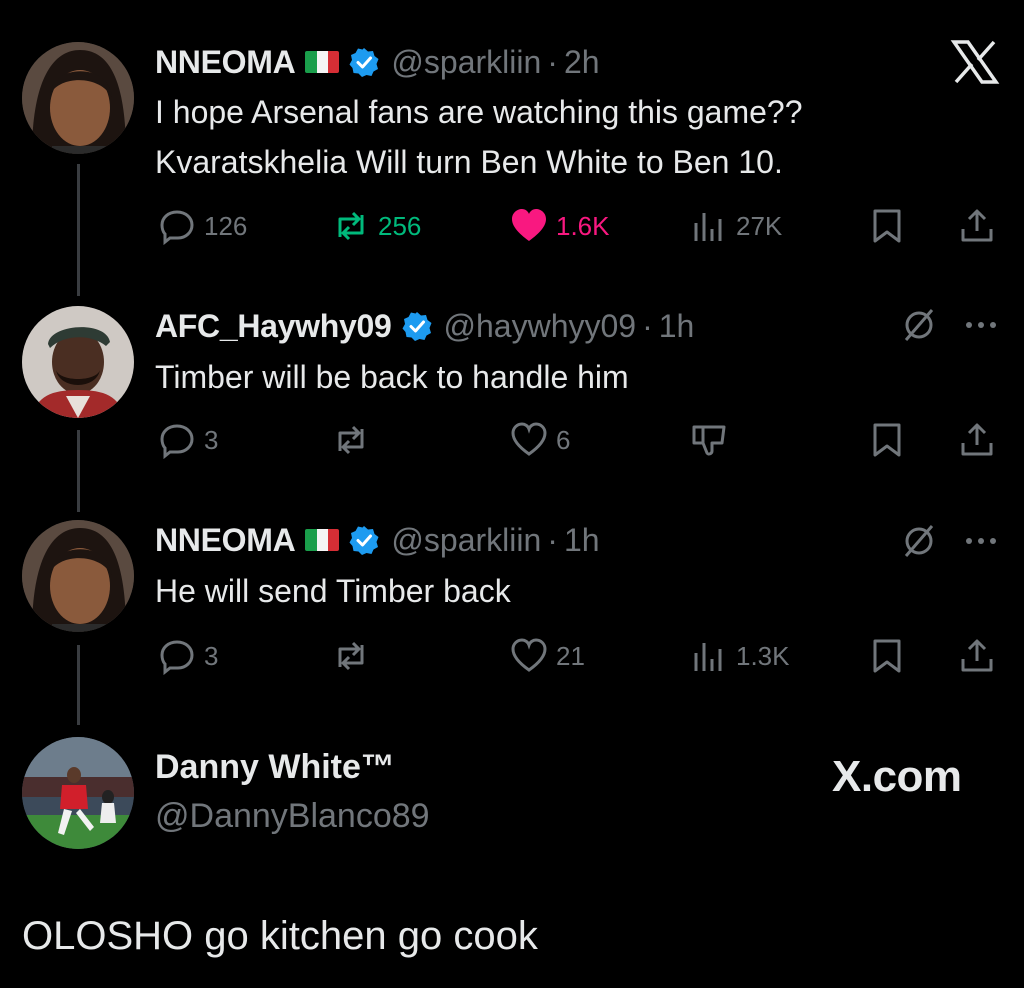  Describe the element at coordinates (376, 226) in the screenshot. I see `repost-button: 256` at that location.